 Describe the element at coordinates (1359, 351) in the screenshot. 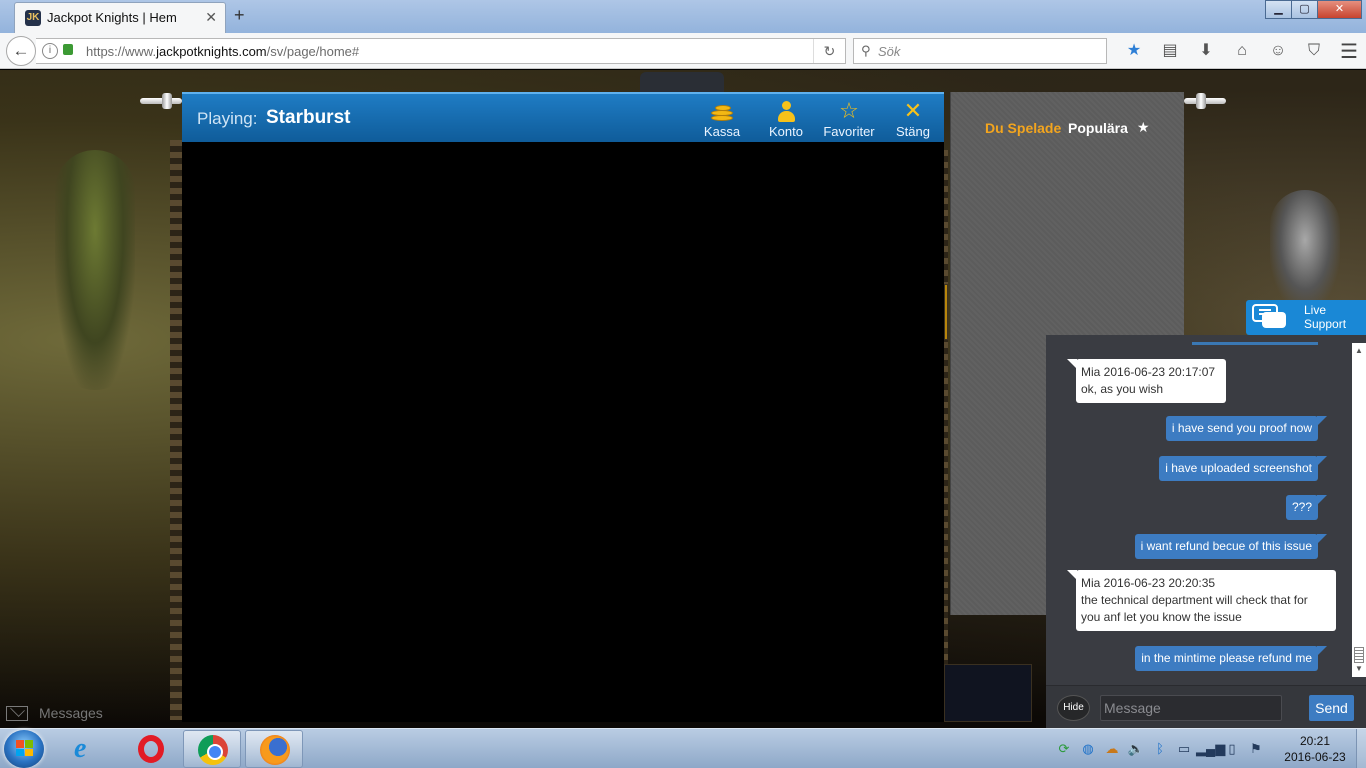

I see `scroll-up-icon: ▲` at that location.